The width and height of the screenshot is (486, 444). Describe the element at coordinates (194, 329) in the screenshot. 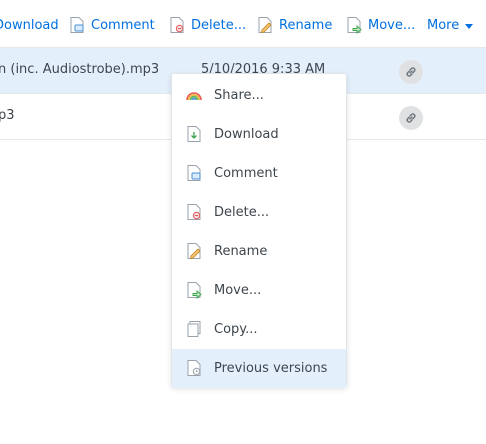

I see `copy-icon` at that location.